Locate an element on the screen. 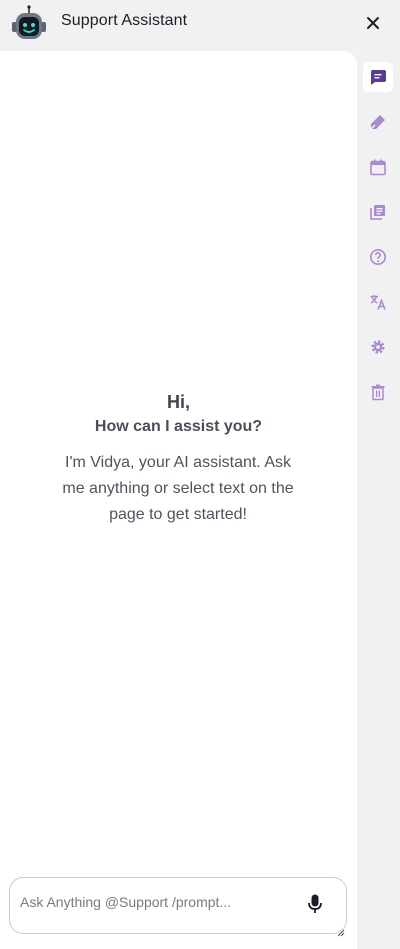  sidebar-item-calendar is located at coordinates (378, 167).